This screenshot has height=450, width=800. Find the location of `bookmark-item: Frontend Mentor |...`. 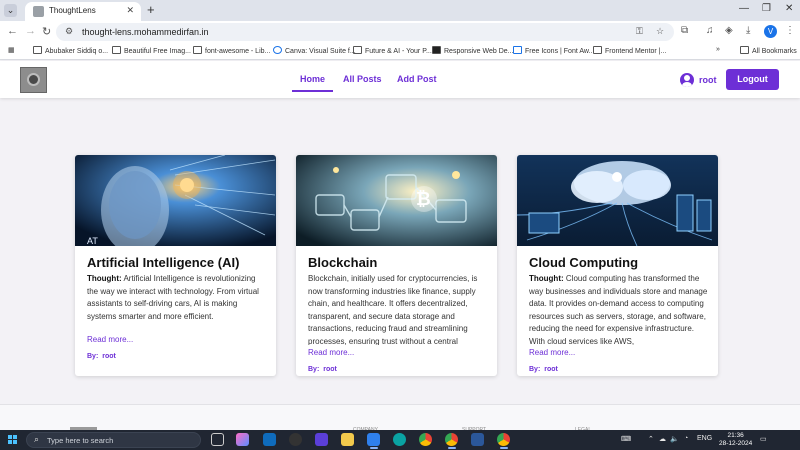

bookmark-item: Frontend Mentor |... is located at coordinates (629, 50).